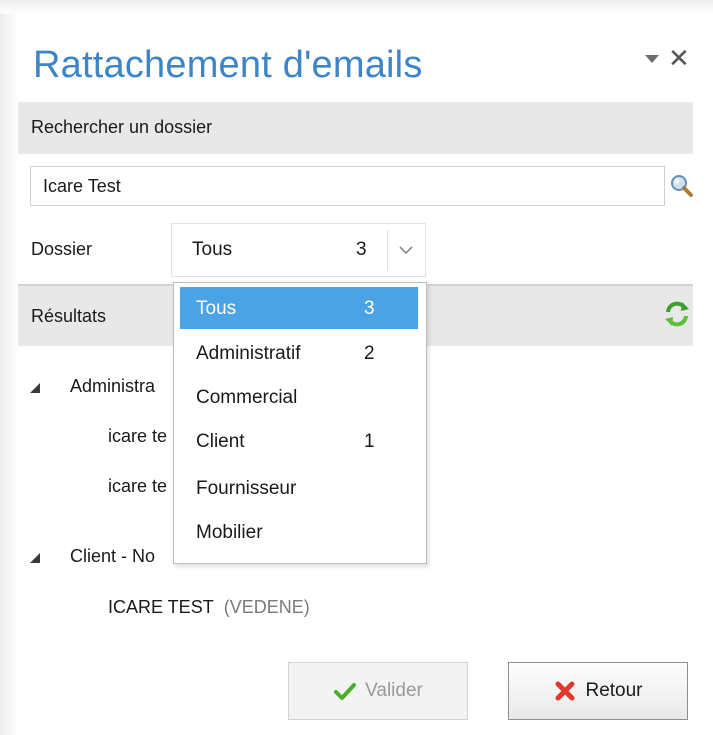  What do you see at coordinates (345, 691) in the screenshot?
I see `checkmark-icon` at bounding box center [345, 691].